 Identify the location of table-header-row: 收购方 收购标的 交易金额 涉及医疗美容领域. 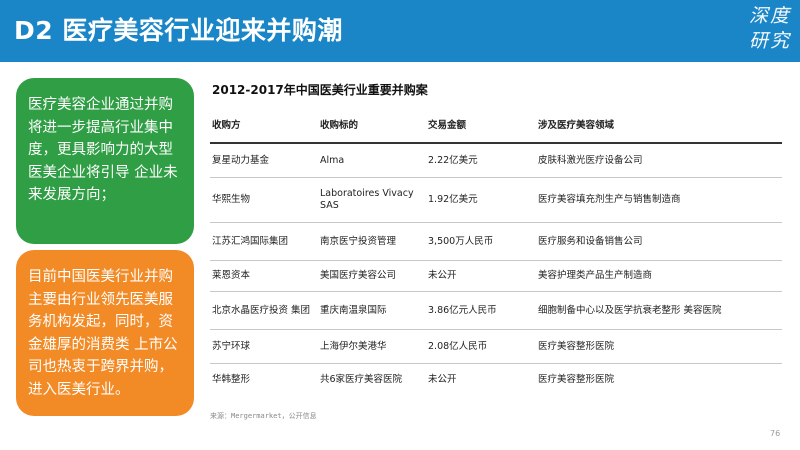
(496, 127).